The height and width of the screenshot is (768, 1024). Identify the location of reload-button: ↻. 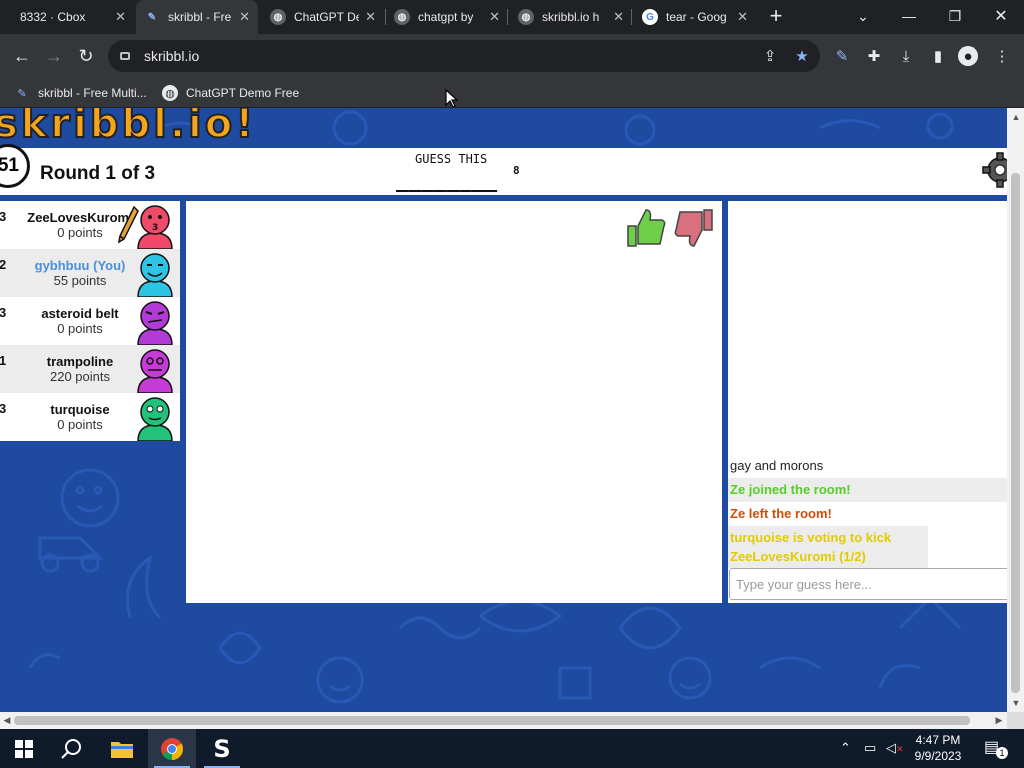
(86, 56).